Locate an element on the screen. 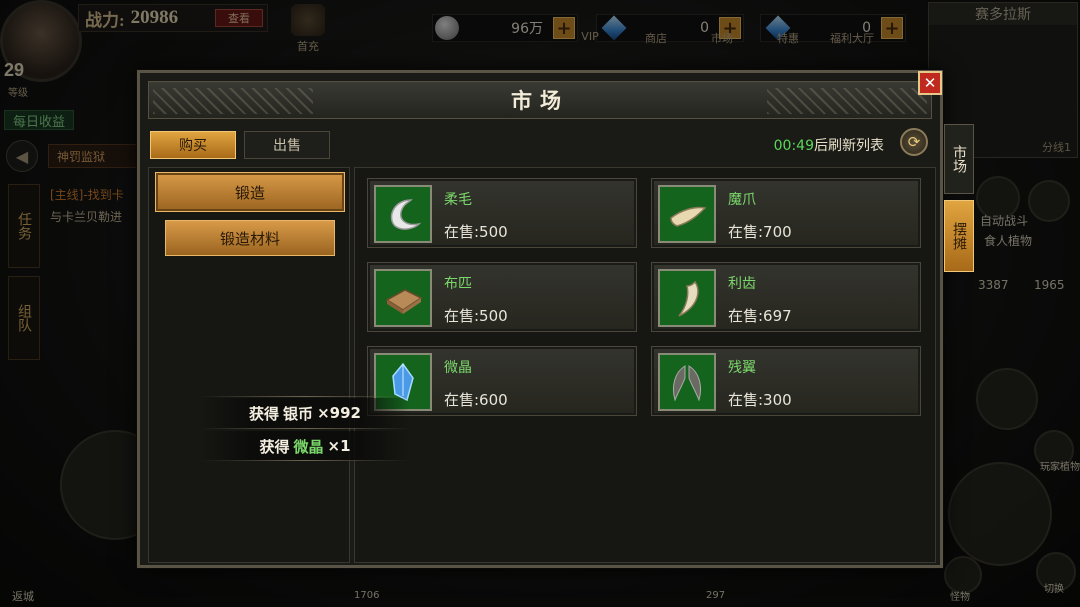  skill-slot-icon is located at coordinates (1007, 399).